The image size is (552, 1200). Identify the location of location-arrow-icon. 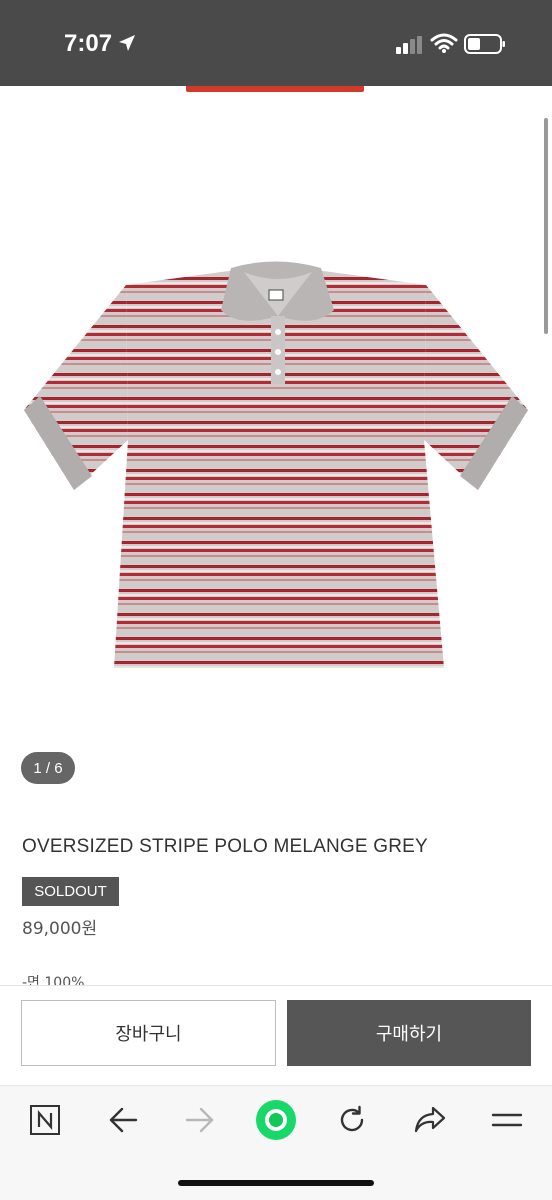
(127, 43).